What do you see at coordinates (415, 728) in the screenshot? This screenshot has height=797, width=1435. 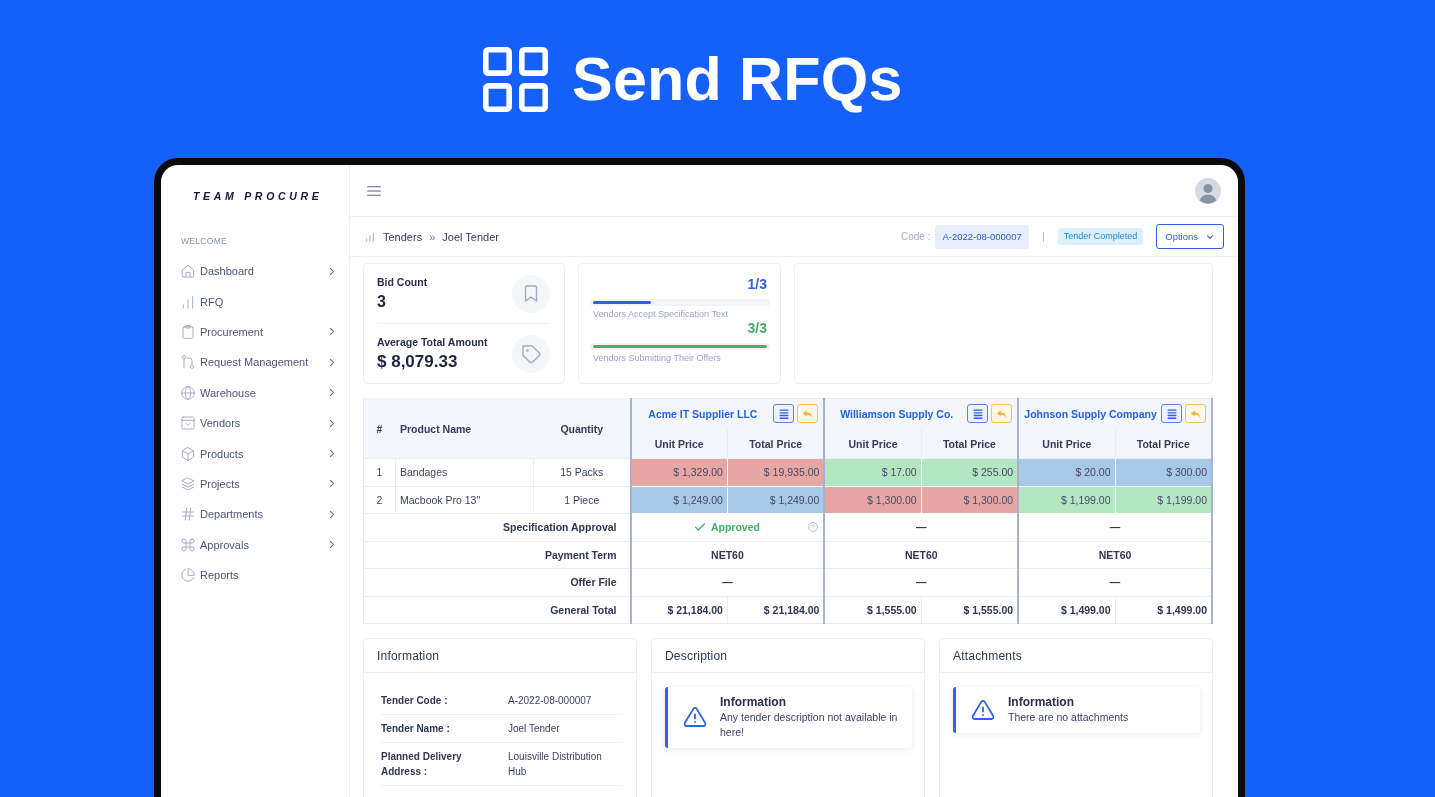 I see `field-label: Tender Name :` at bounding box center [415, 728].